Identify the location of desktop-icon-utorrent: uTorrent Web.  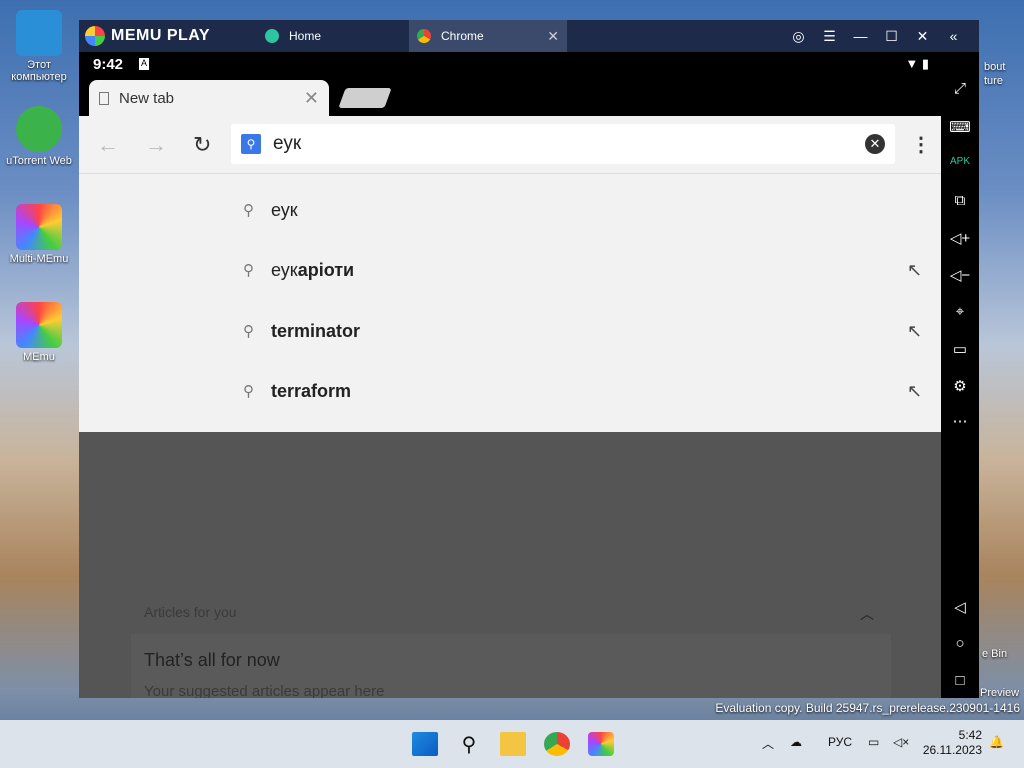
(39, 136).